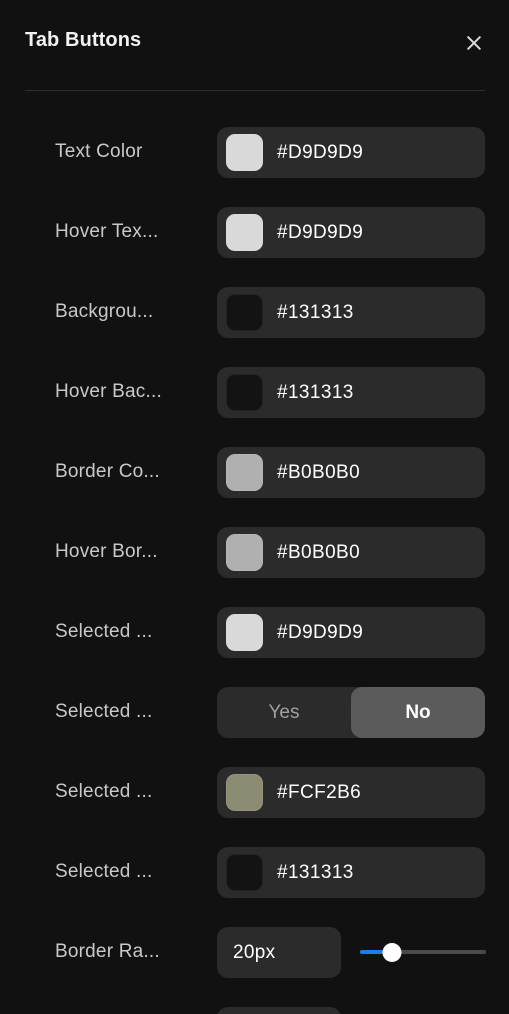  What do you see at coordinates (279, 1010) in the screenshot?
I see `next-property-field-partial` at bounding box center [279, 1010].